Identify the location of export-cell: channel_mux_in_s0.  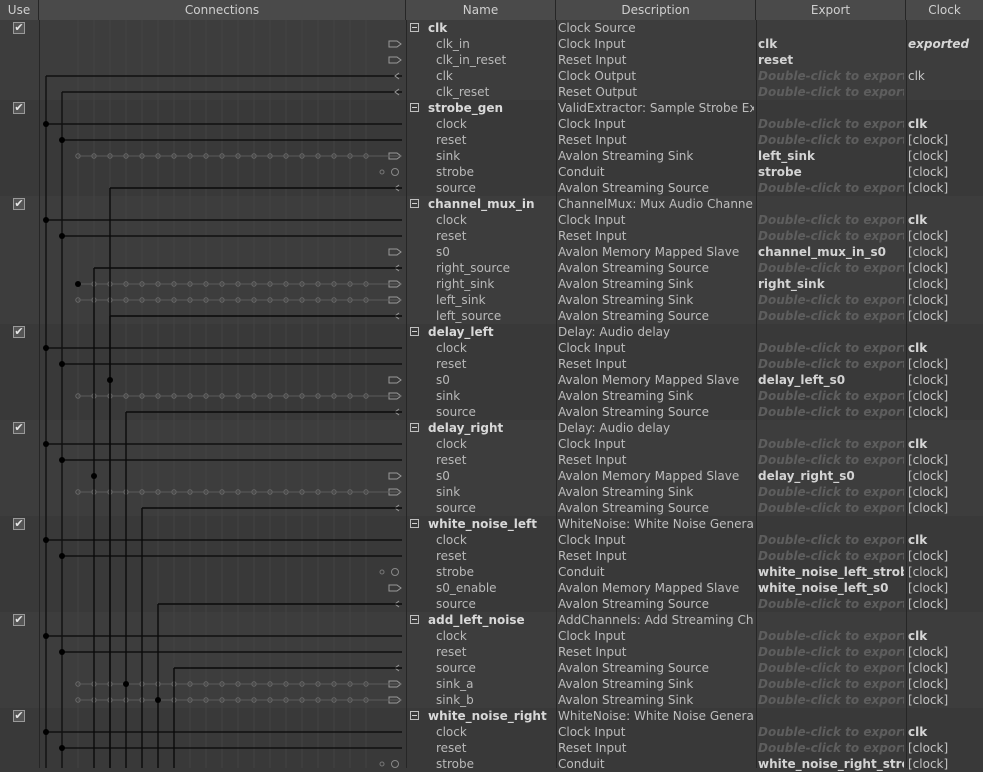
(831, 252).